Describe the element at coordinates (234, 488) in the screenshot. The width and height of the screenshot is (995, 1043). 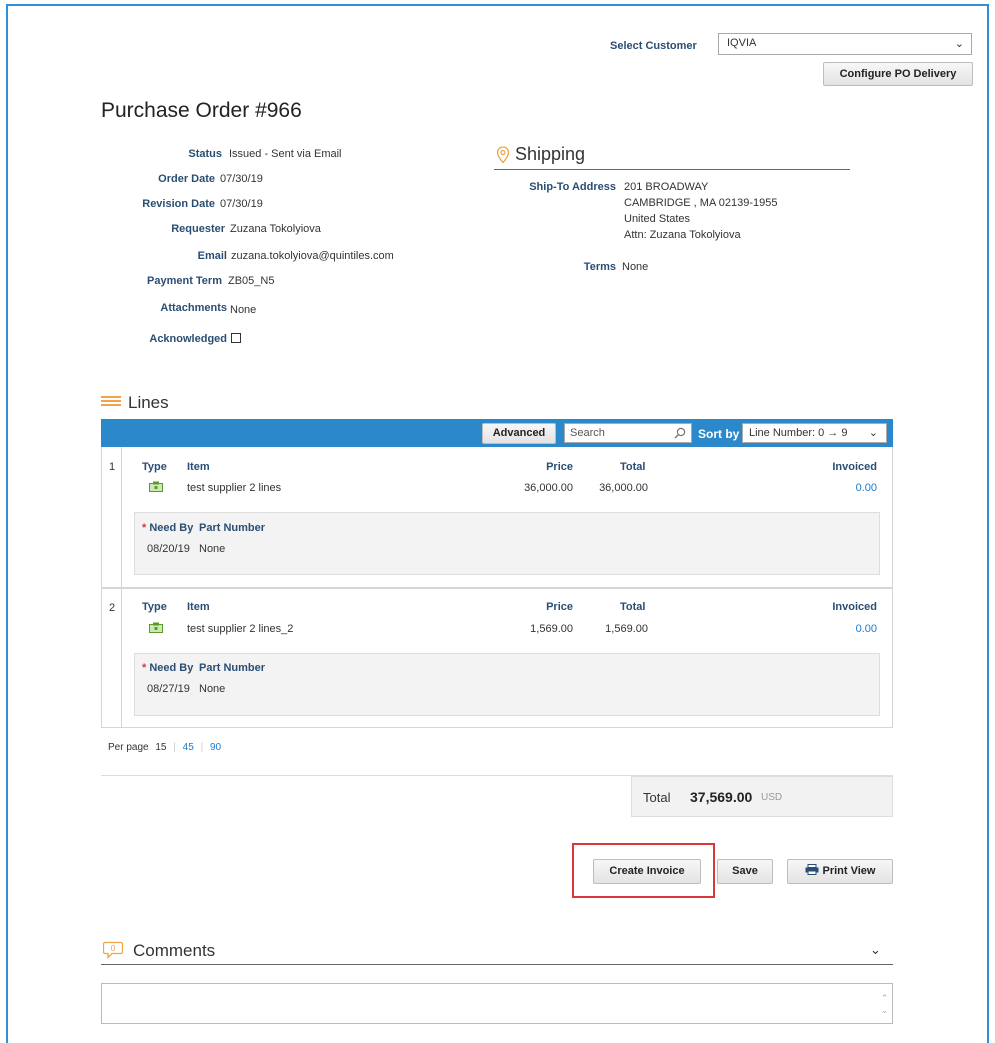
I see `item-description: test supplier 2 lines` at that location.